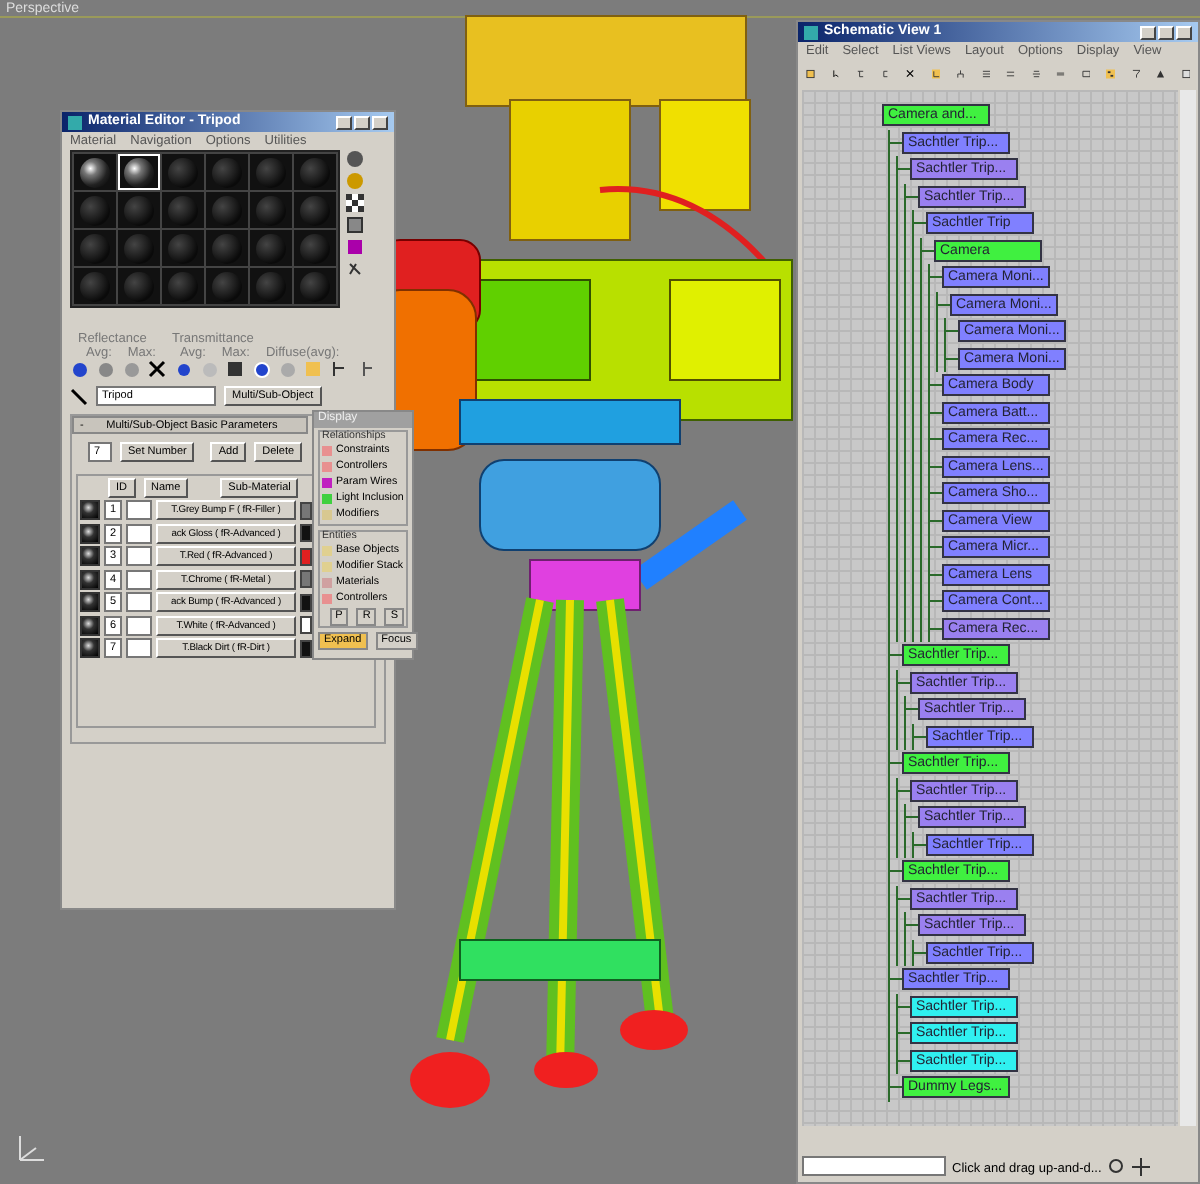  What do you see at coordinates (1185, 74) in the screenshot?
I see `window-icon` at bounding box center [1185, 74].